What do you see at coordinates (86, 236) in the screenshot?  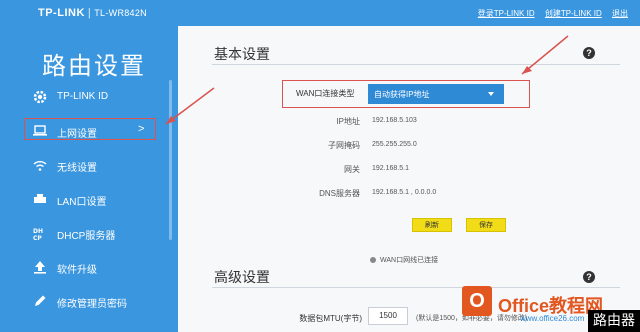 I see `sidebar-item-label: DHCP服务器` at bounding box center [86, 236].